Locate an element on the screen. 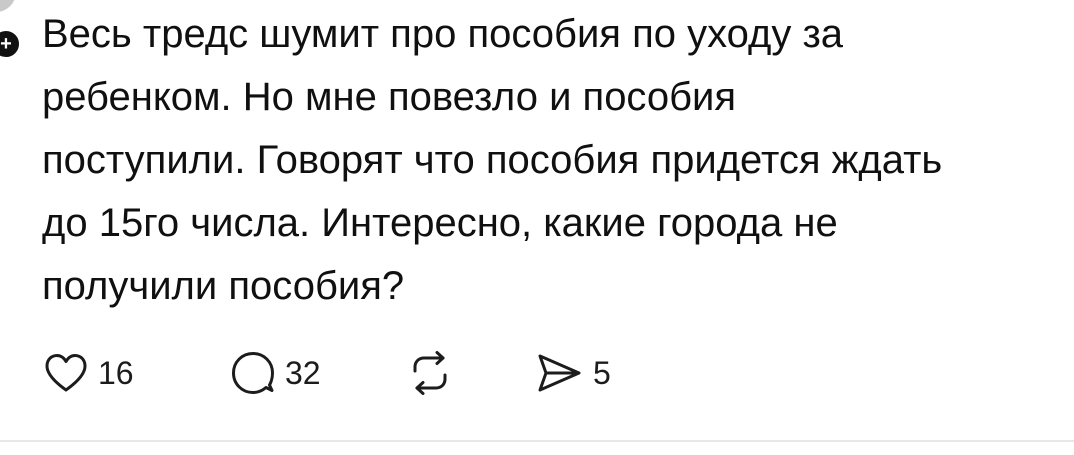 The image size is (1074, 455). like-button: 16 is located at coordinates (89, 373).